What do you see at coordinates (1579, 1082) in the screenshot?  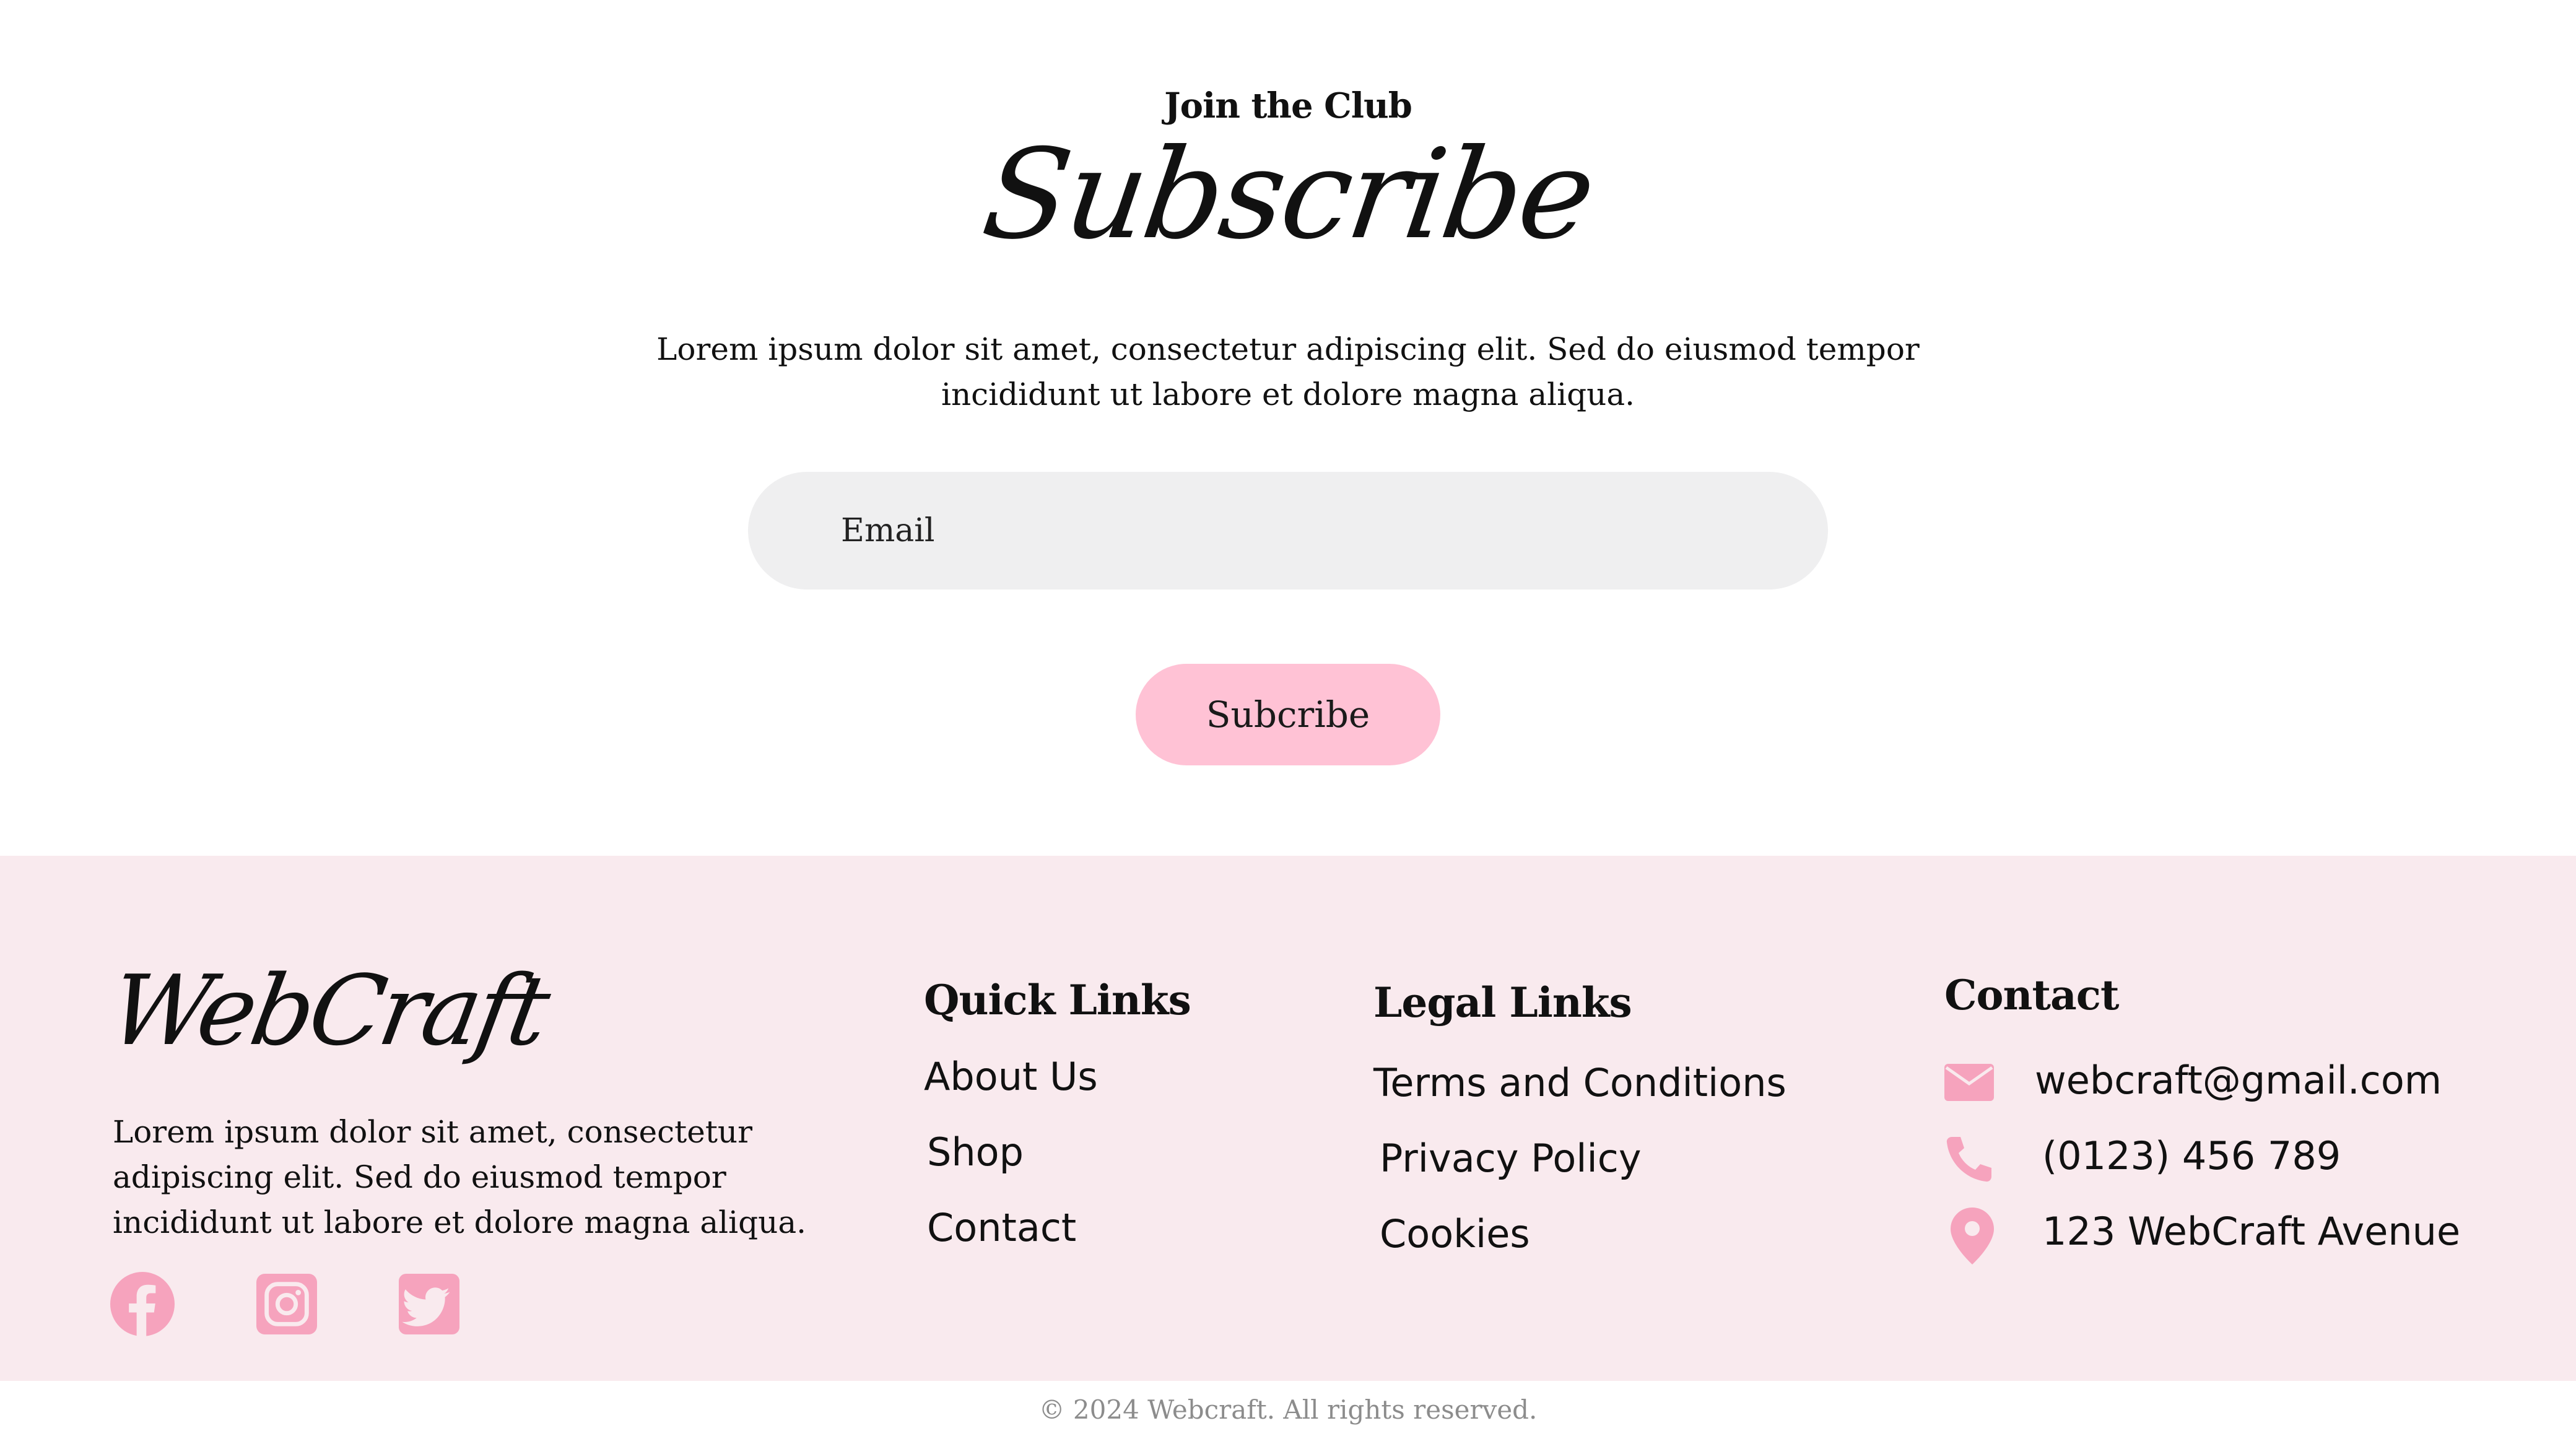 I see `link-terms: Terms and Conditions` at bounding box center [1579, 1082].